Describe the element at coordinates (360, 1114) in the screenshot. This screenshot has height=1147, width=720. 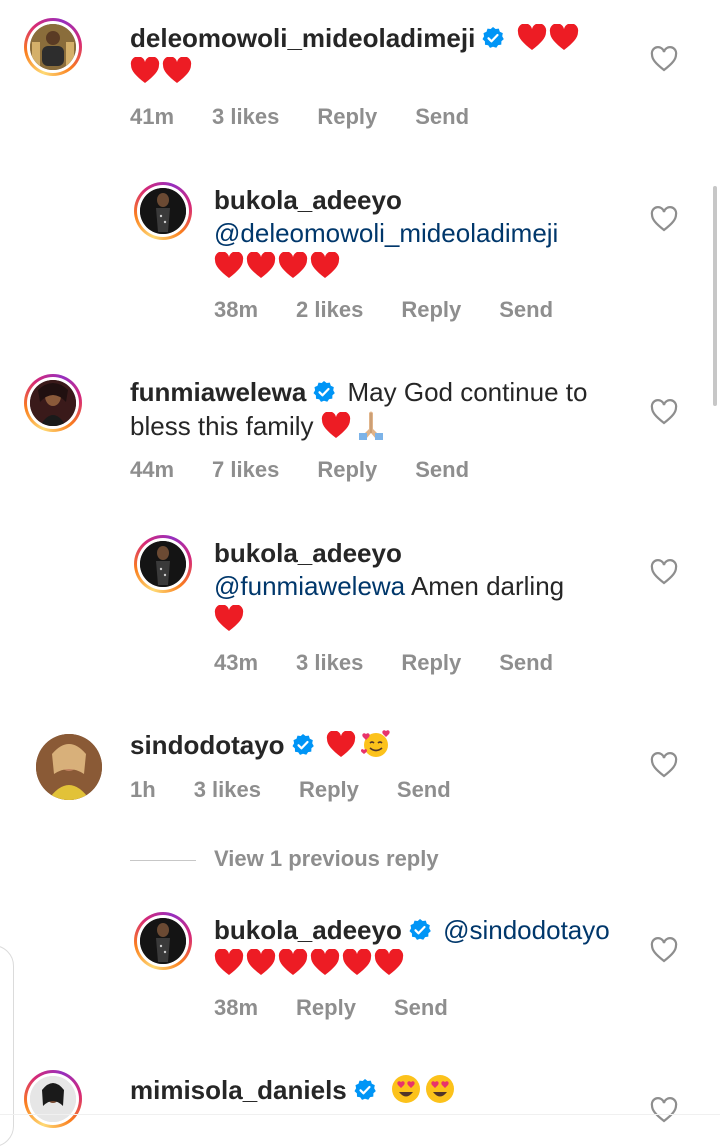
I see `bottom-divider` at that location.